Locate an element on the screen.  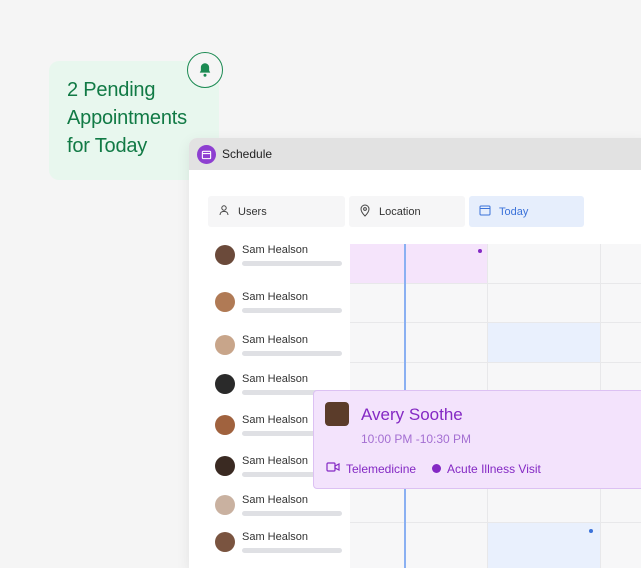
status-dot-icon is located at coordinates (437, 468).